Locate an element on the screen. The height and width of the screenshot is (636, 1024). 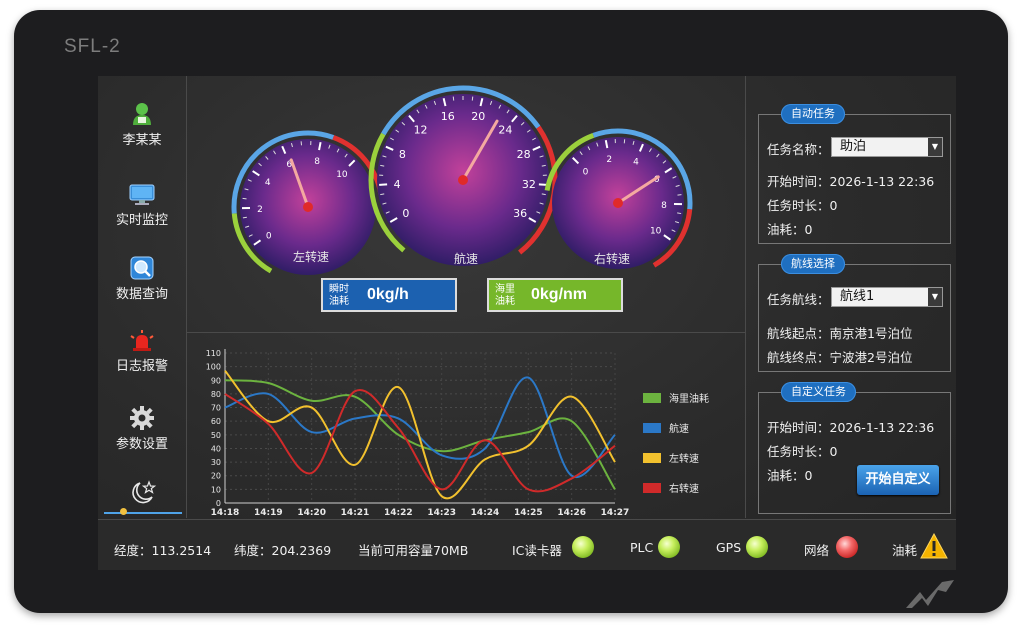
plc-label: PLC is located at coordinates (642, 547).